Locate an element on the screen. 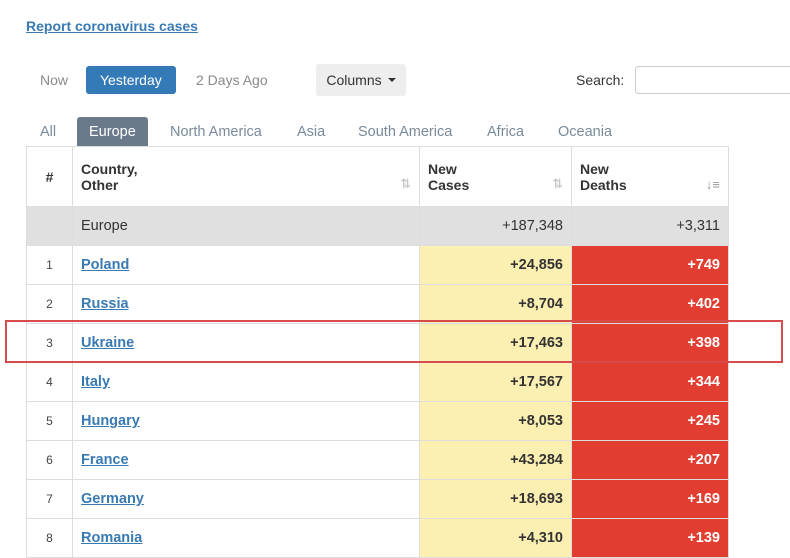 Image resolution: width=790 pixels, height=558 pixels. report-cases-link: Report coronavirus cases is located at coordinates (112, 26).